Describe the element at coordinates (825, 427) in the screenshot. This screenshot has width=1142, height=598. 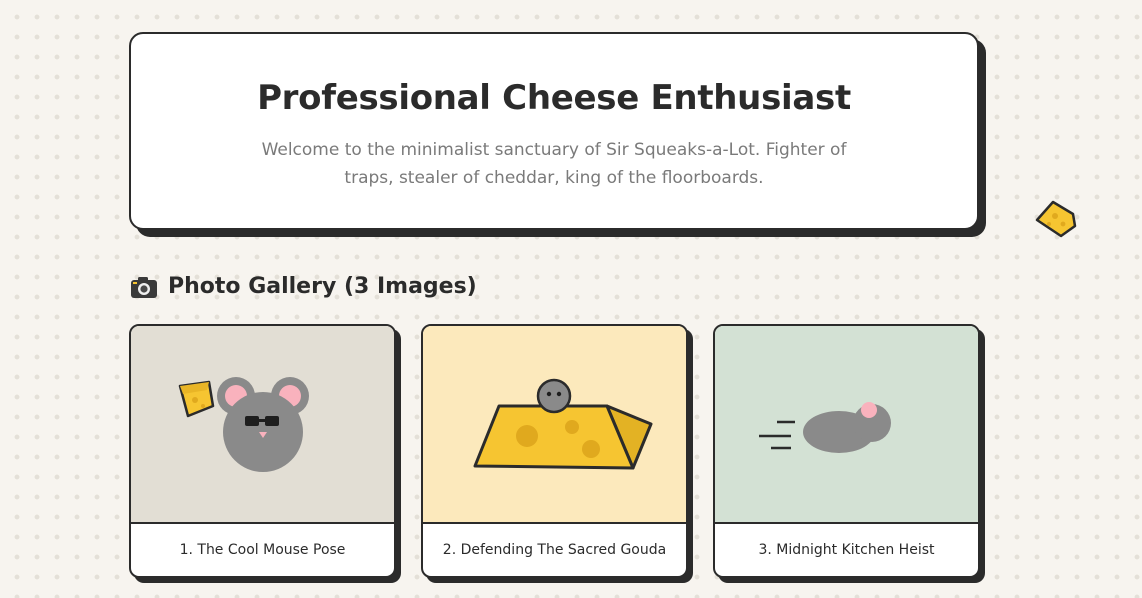
I see `kitchen-heist-illustration` at that location.